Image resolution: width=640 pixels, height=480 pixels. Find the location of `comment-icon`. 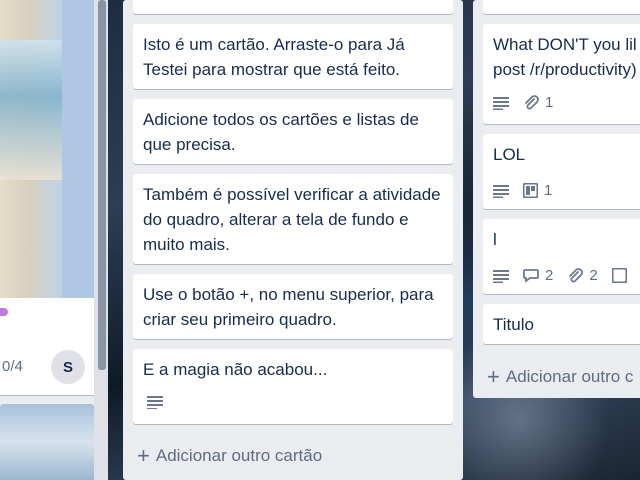

comment-icon is located at coordinates (531, 275).